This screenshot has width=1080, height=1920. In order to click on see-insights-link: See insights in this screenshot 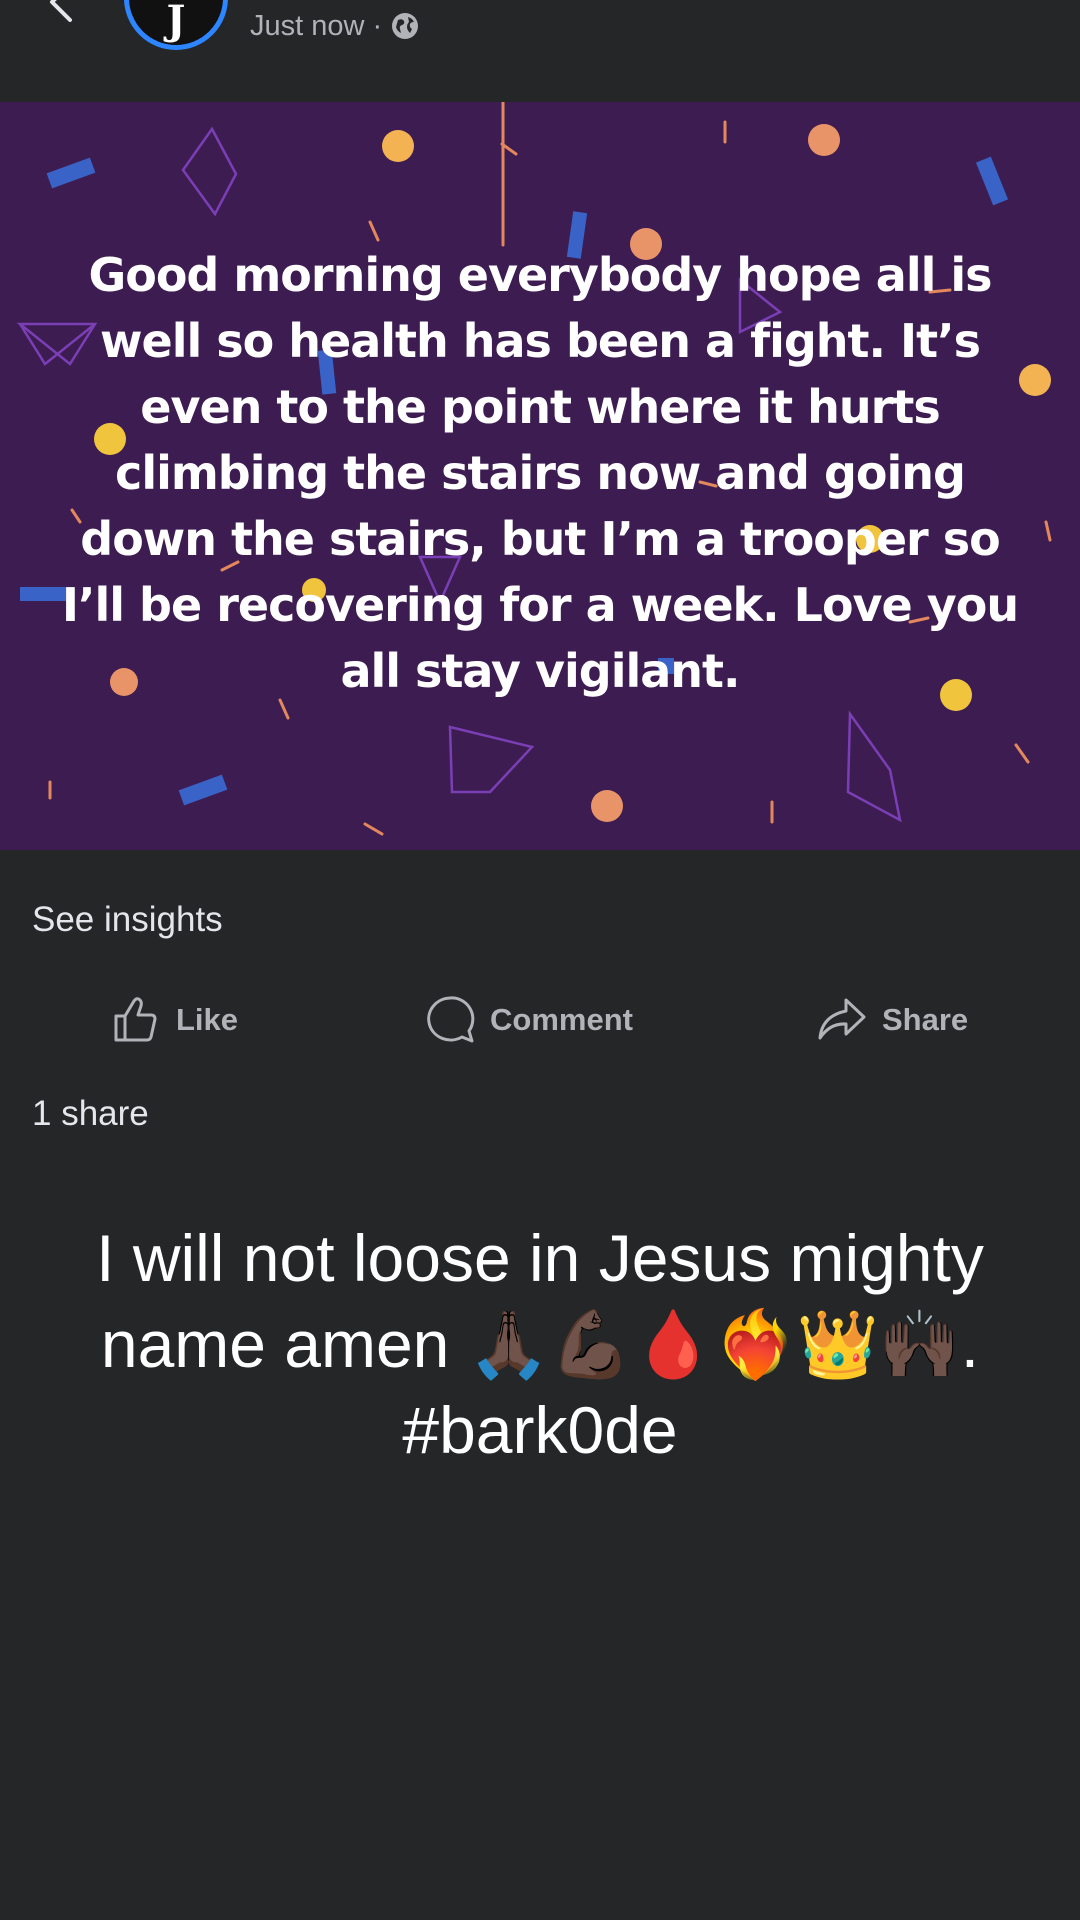, I will do `click(127, 920)`.